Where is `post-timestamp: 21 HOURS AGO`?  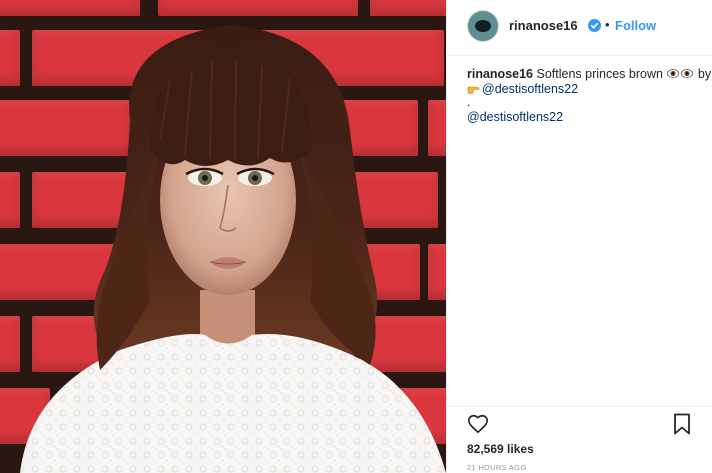
post-timestamp: 21 HOURS AGO is located at coordinates (496, 467).